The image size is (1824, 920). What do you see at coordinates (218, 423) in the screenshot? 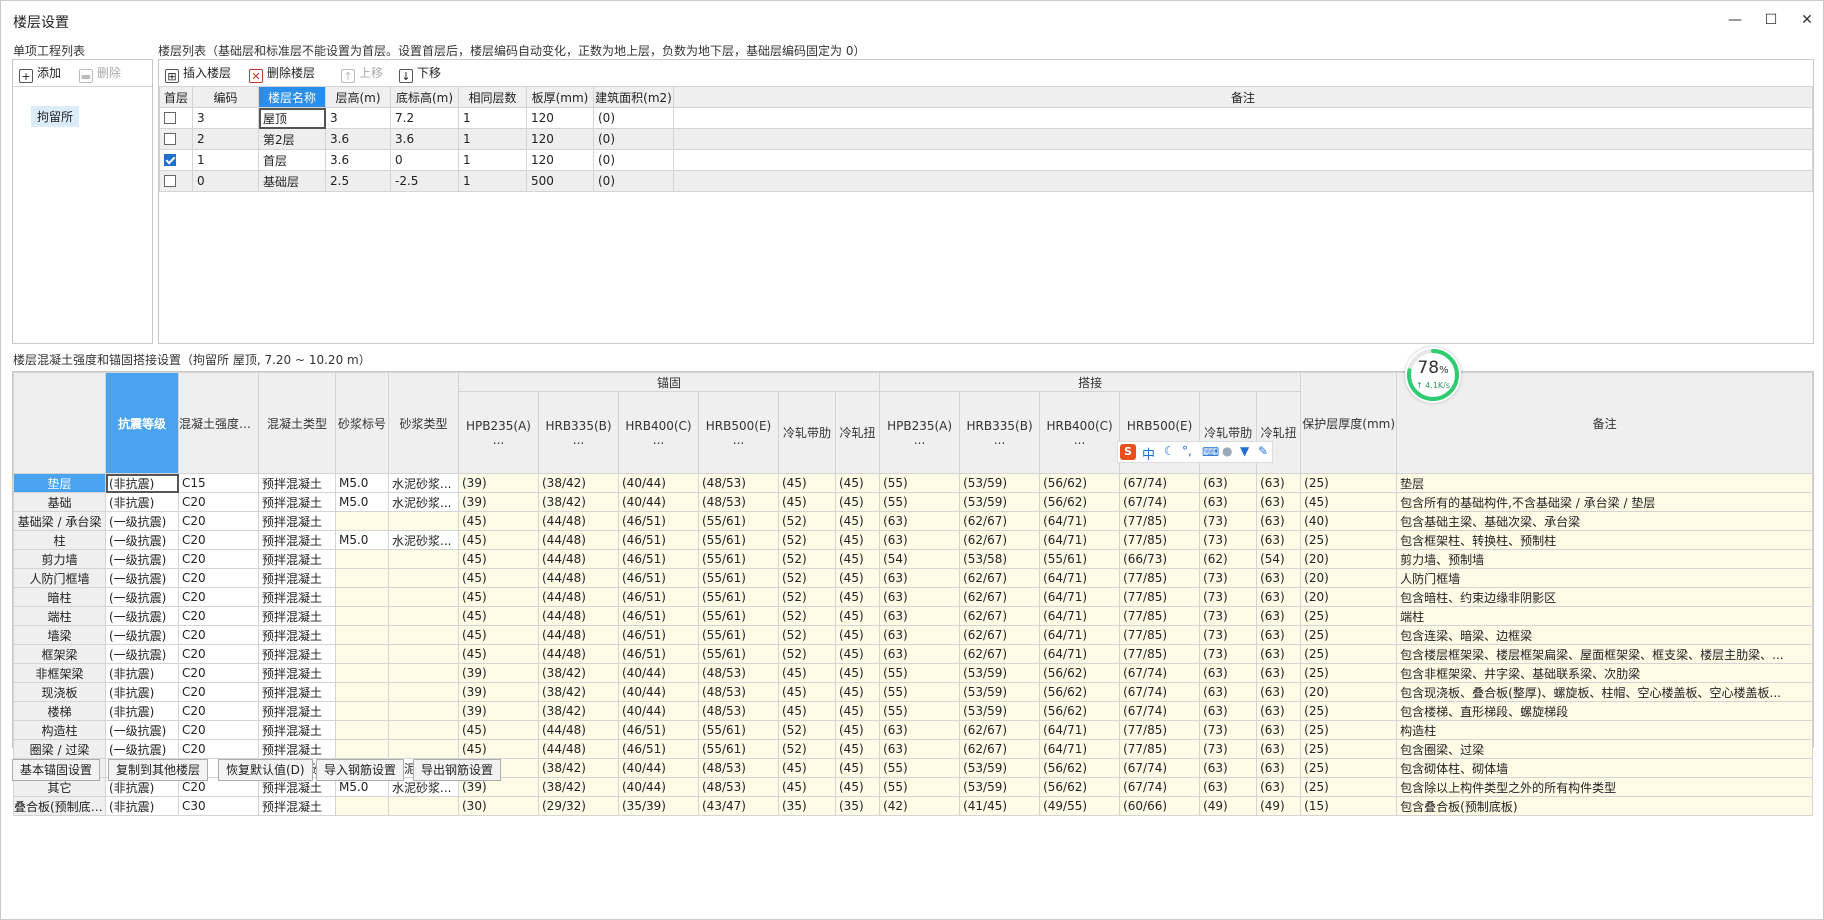
I see `col-concrete-grade: 混凝土强度等级` at bounding box center [218, 423].